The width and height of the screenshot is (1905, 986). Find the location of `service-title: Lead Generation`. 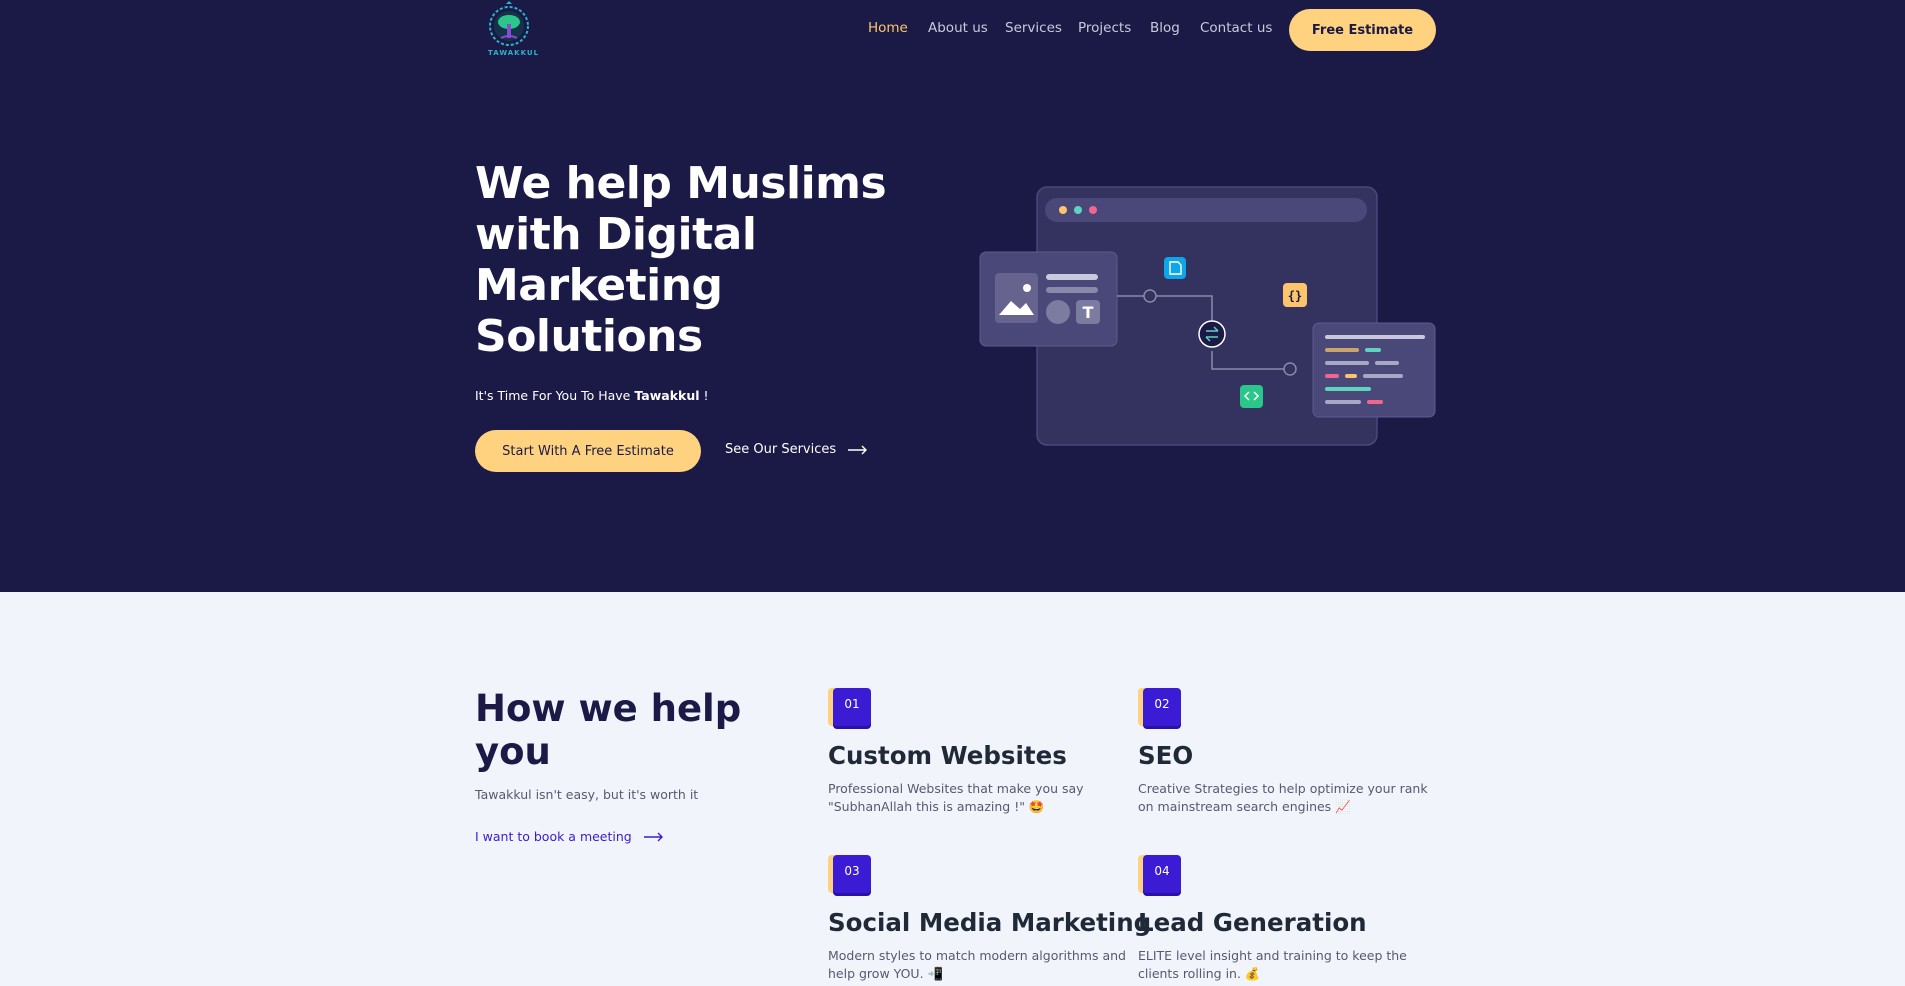

service-title: Lead Generation is located at coordinates (1252, 922).